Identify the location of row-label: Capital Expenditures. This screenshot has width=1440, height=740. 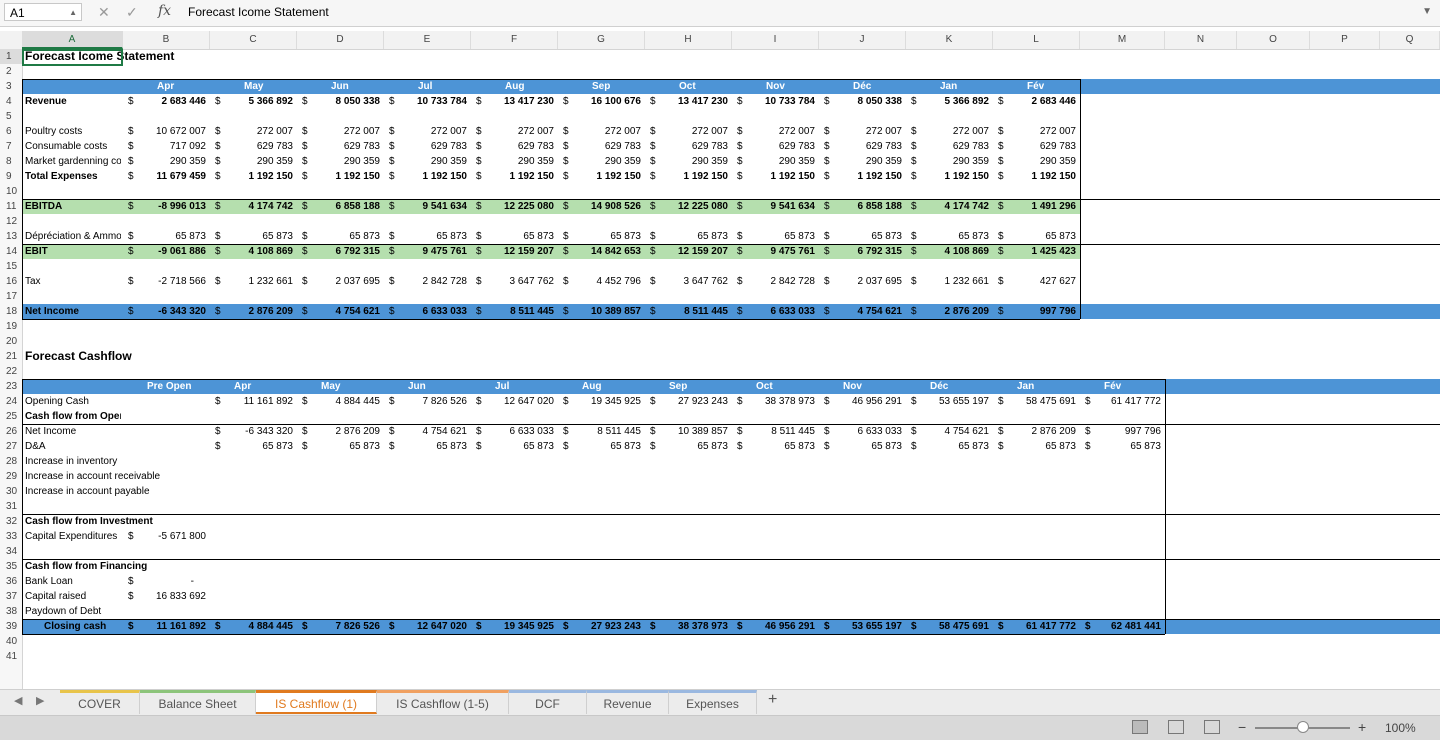
(73, 536).